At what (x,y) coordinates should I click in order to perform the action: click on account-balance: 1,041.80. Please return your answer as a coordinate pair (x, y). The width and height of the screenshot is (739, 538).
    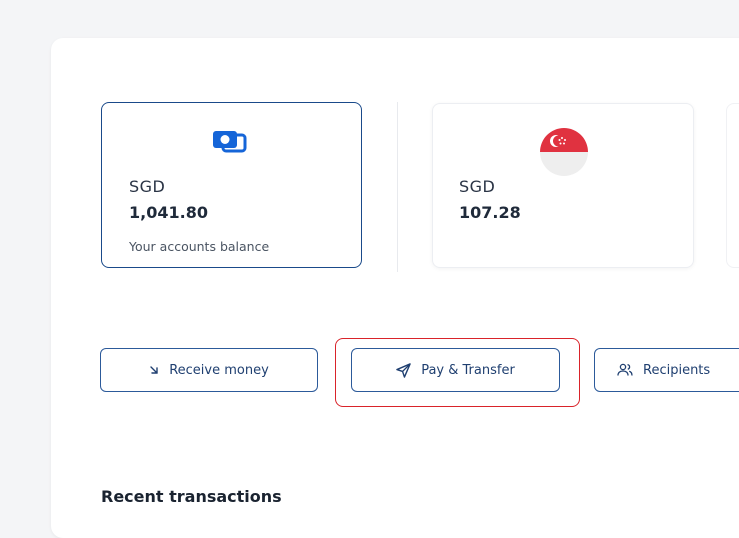
    Looking at the image, I should click on (168, 212).